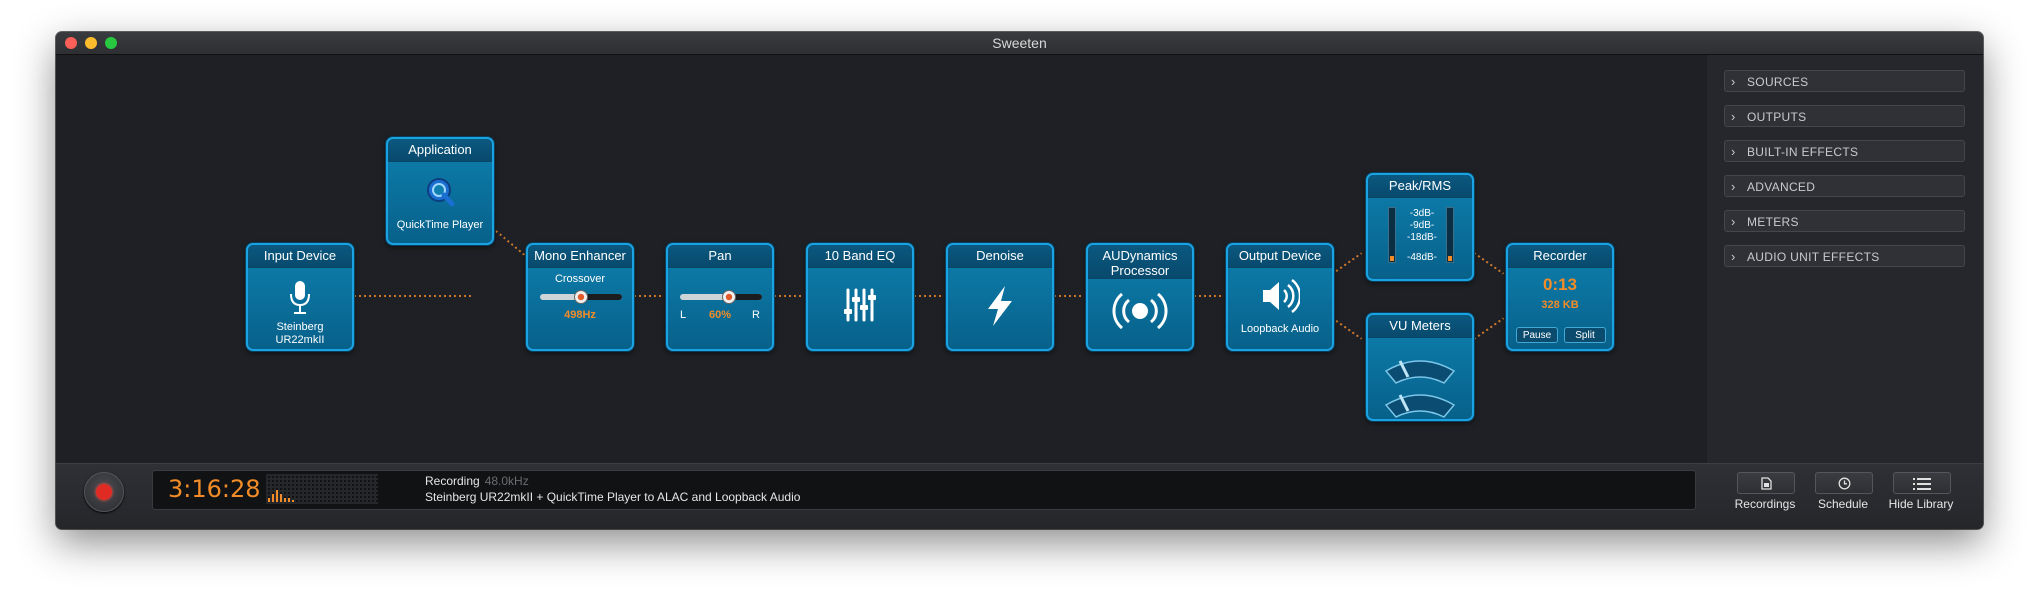 The height and width of the screenshot is (611, 2039). I want to click on clock-icon, so click(1844, 483).